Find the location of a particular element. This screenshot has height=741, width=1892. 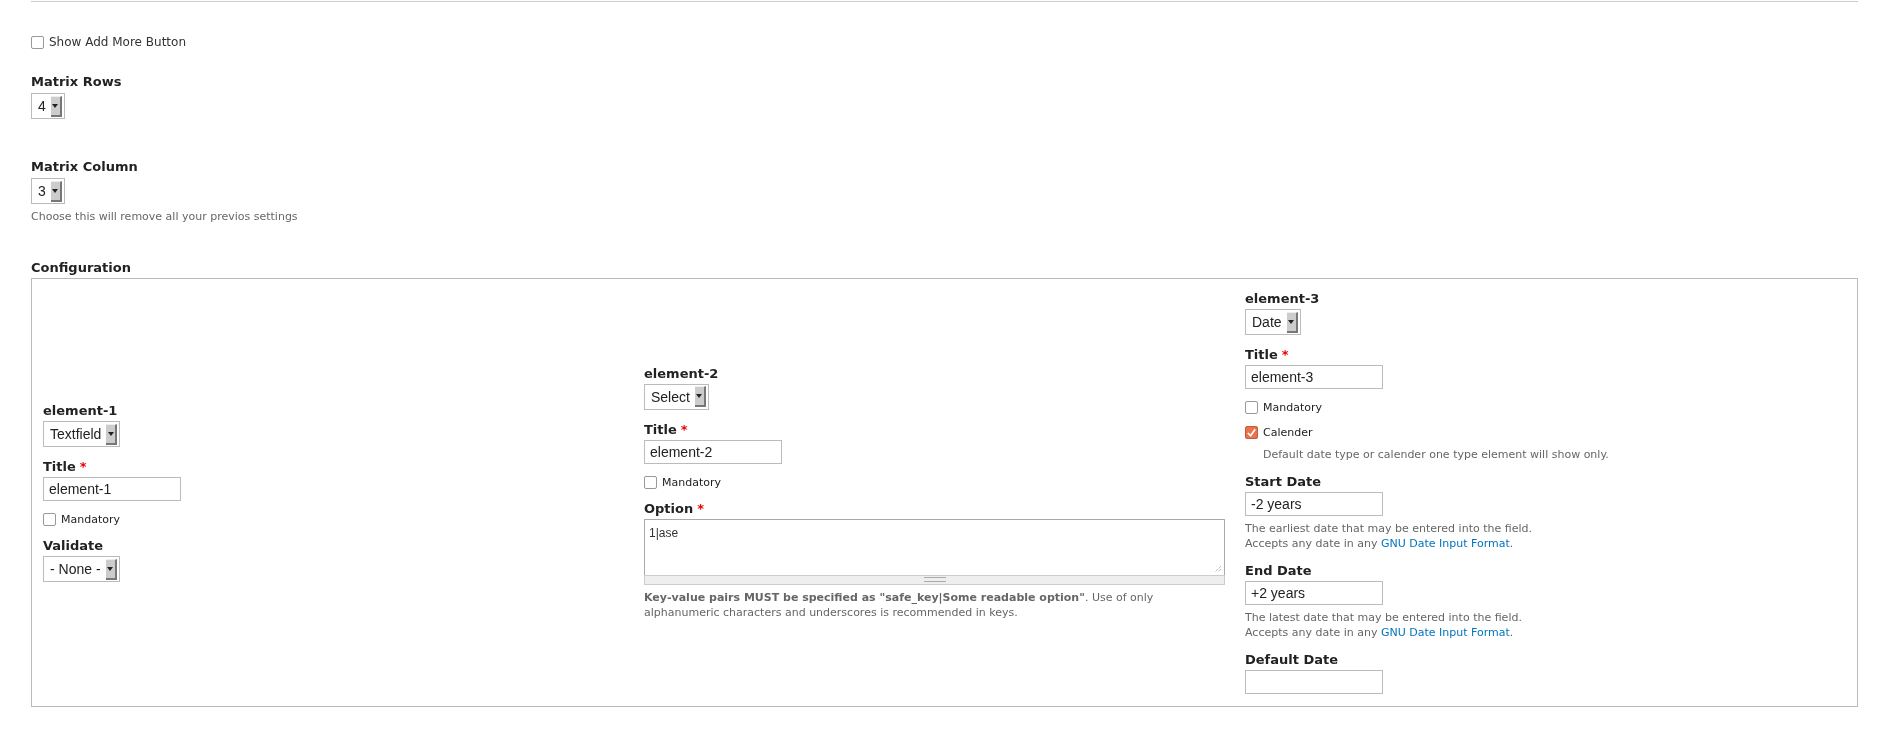

field-label: element-2 is located at coordinates (681, 373).